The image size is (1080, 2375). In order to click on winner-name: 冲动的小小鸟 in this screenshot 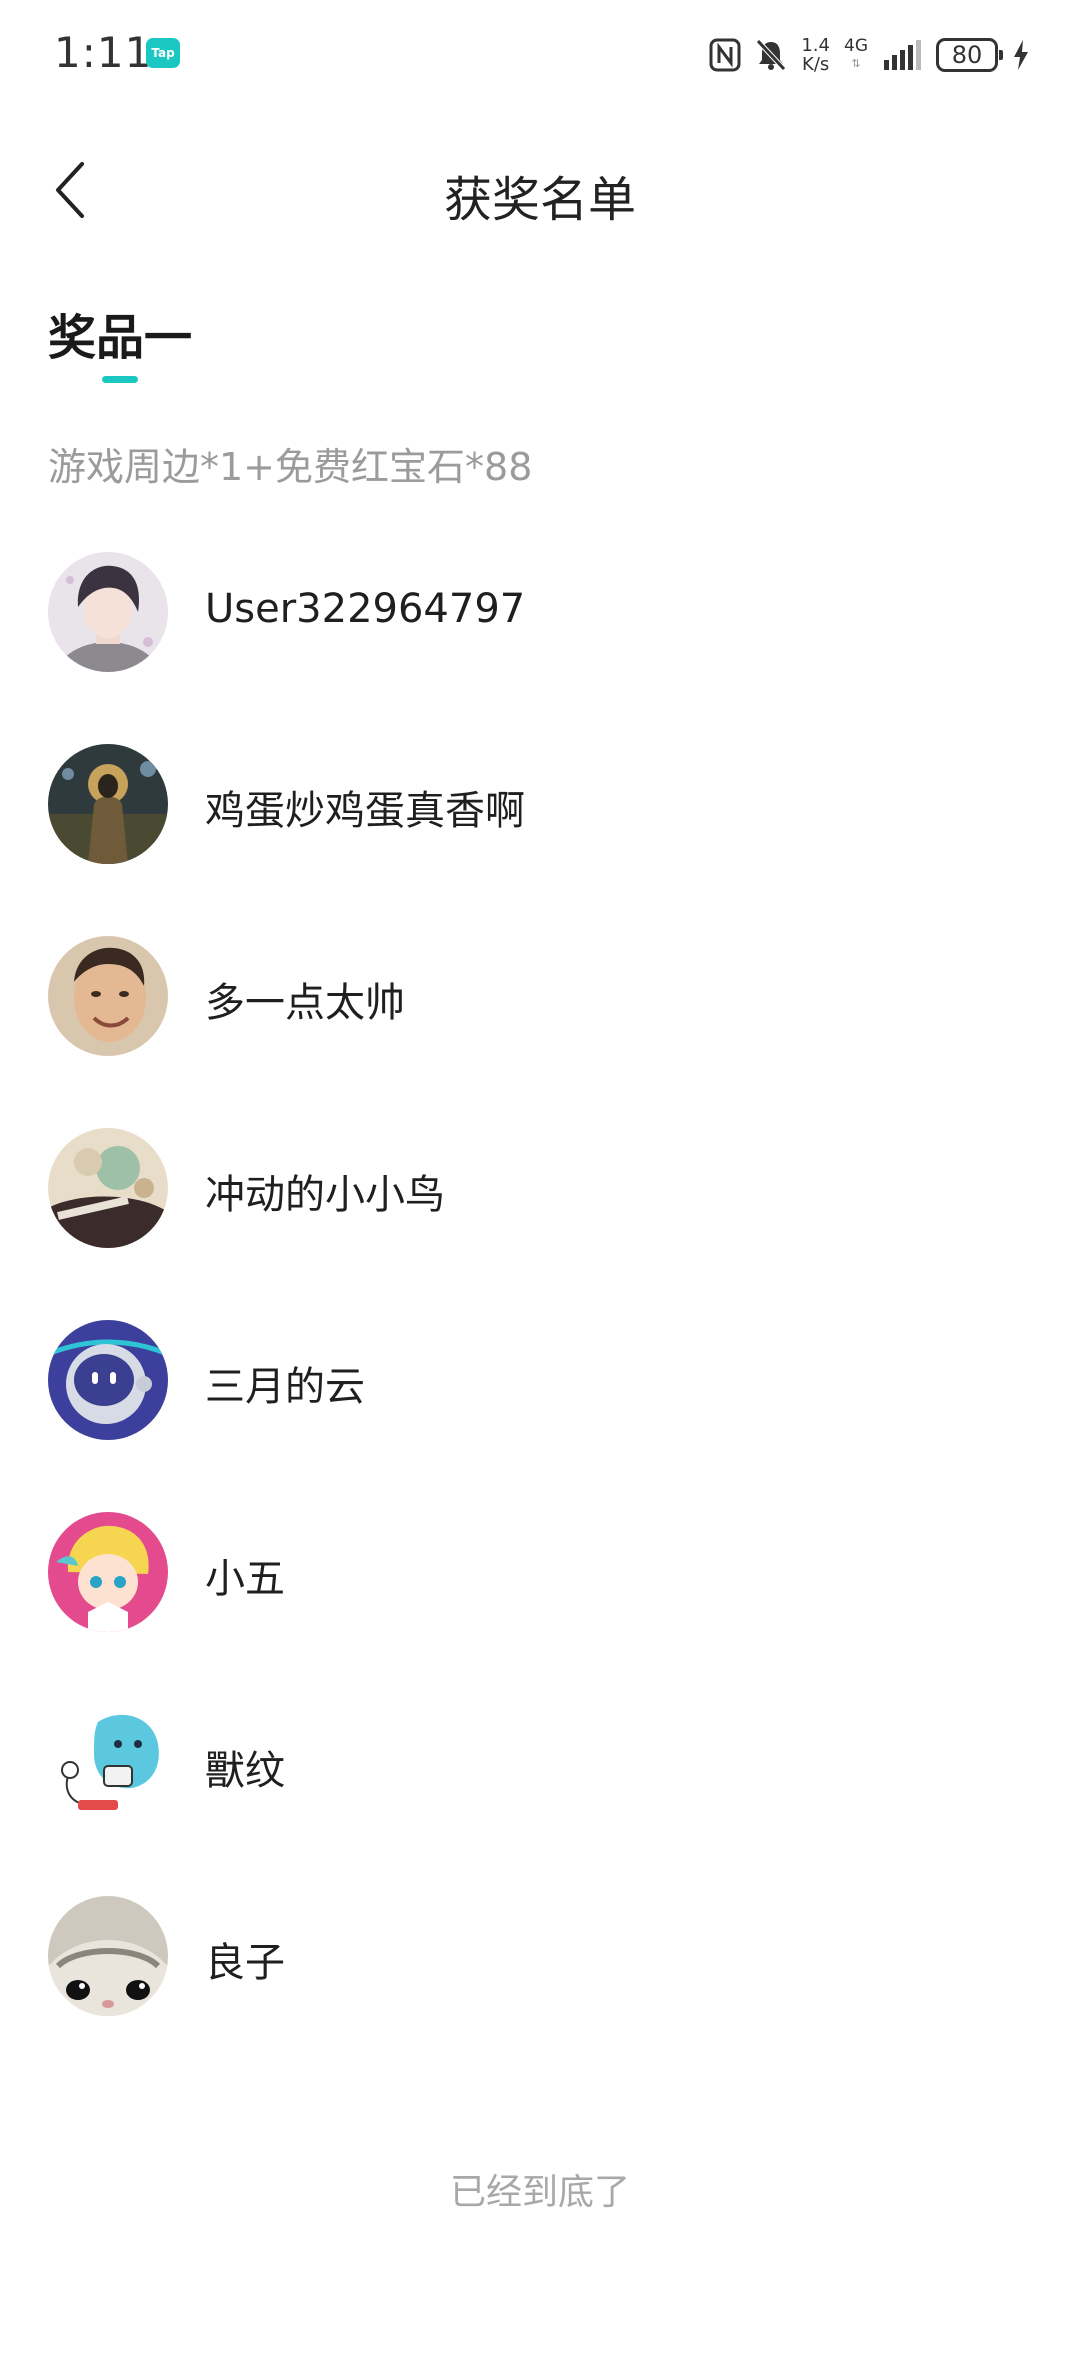, I will do `click(325, 1195)`.